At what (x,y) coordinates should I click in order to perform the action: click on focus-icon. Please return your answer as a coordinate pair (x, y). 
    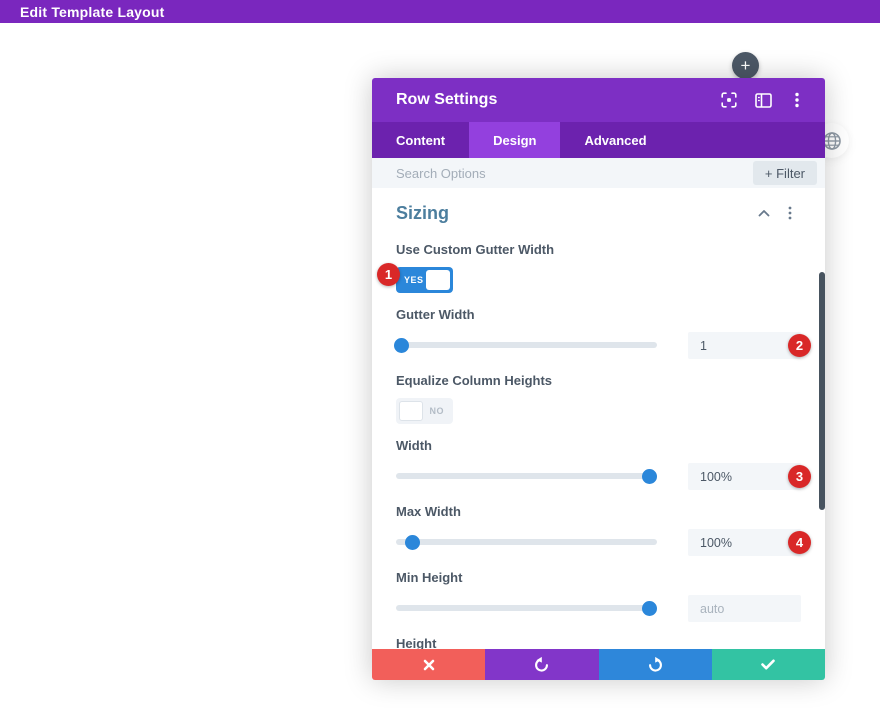
    Looking at the image, I should click on (729, 100).